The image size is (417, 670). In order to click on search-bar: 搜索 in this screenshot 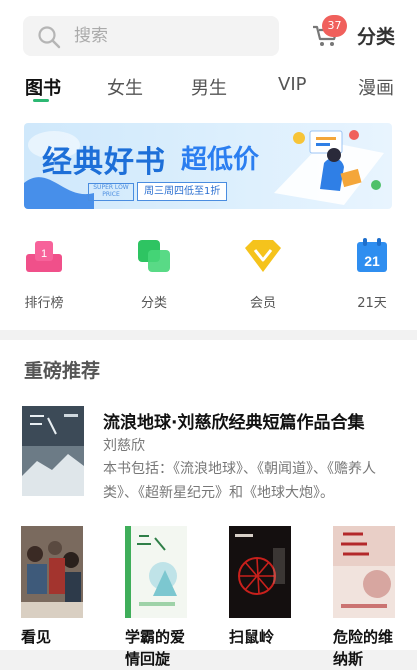, I will do `click(151, 36)`.